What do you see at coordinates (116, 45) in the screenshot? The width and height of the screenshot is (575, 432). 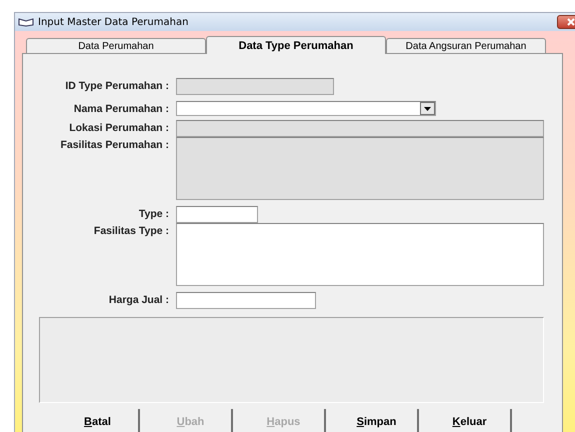 I see `tab: Data Perumahan` at bounding box center [116, 45].